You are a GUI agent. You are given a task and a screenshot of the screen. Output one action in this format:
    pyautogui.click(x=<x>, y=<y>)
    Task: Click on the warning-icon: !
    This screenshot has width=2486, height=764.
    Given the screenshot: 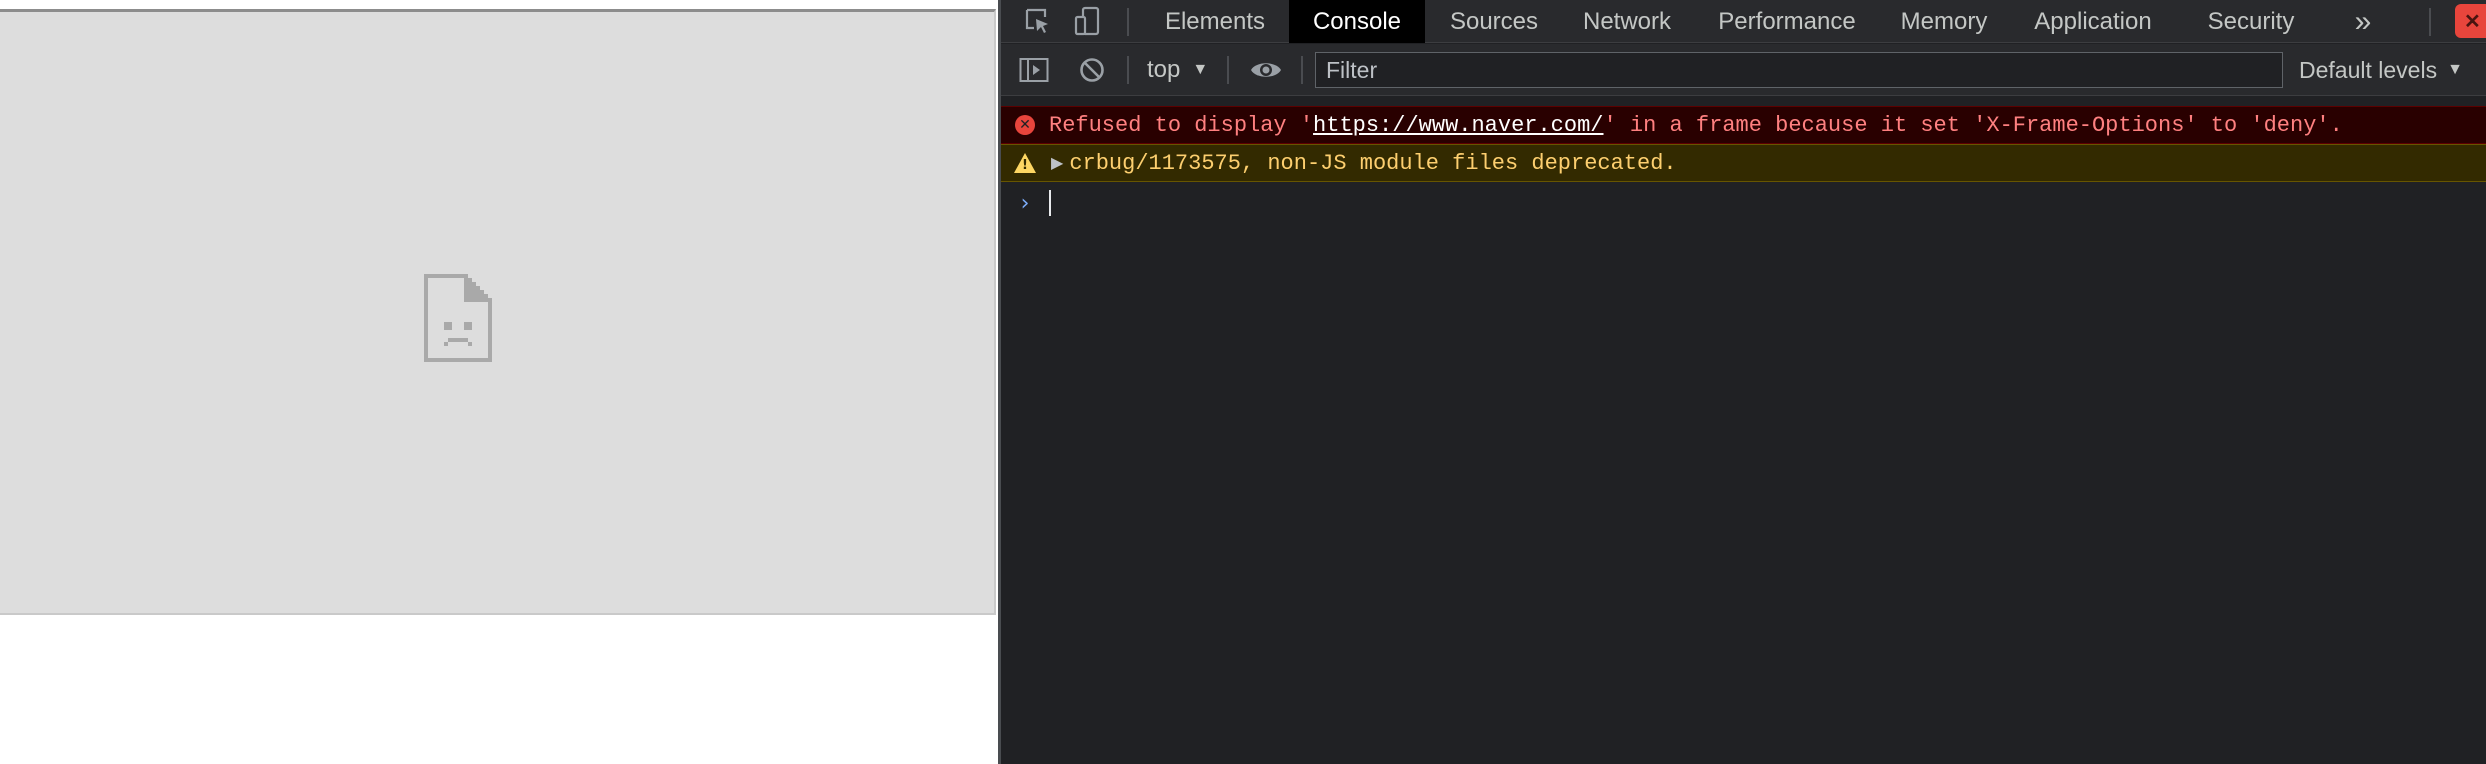 What is the action you would take?
    pyautogui.click(x=1025, y=163)
    